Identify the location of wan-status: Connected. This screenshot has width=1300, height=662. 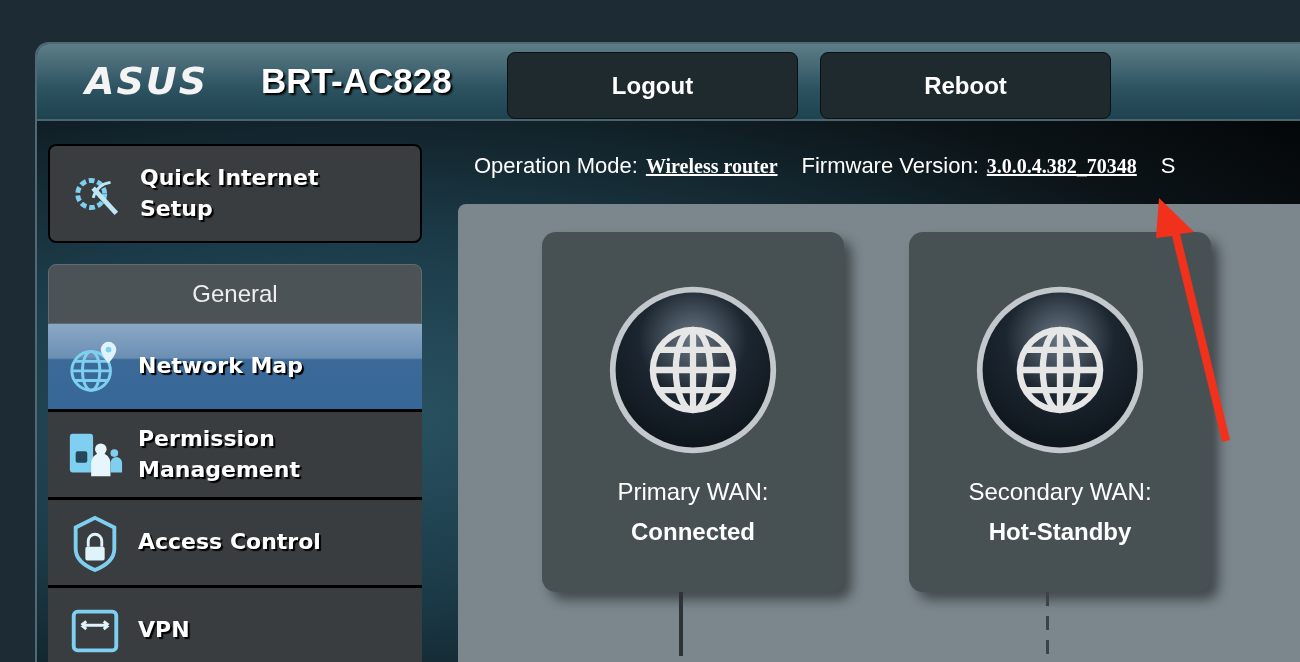
(693, 532).